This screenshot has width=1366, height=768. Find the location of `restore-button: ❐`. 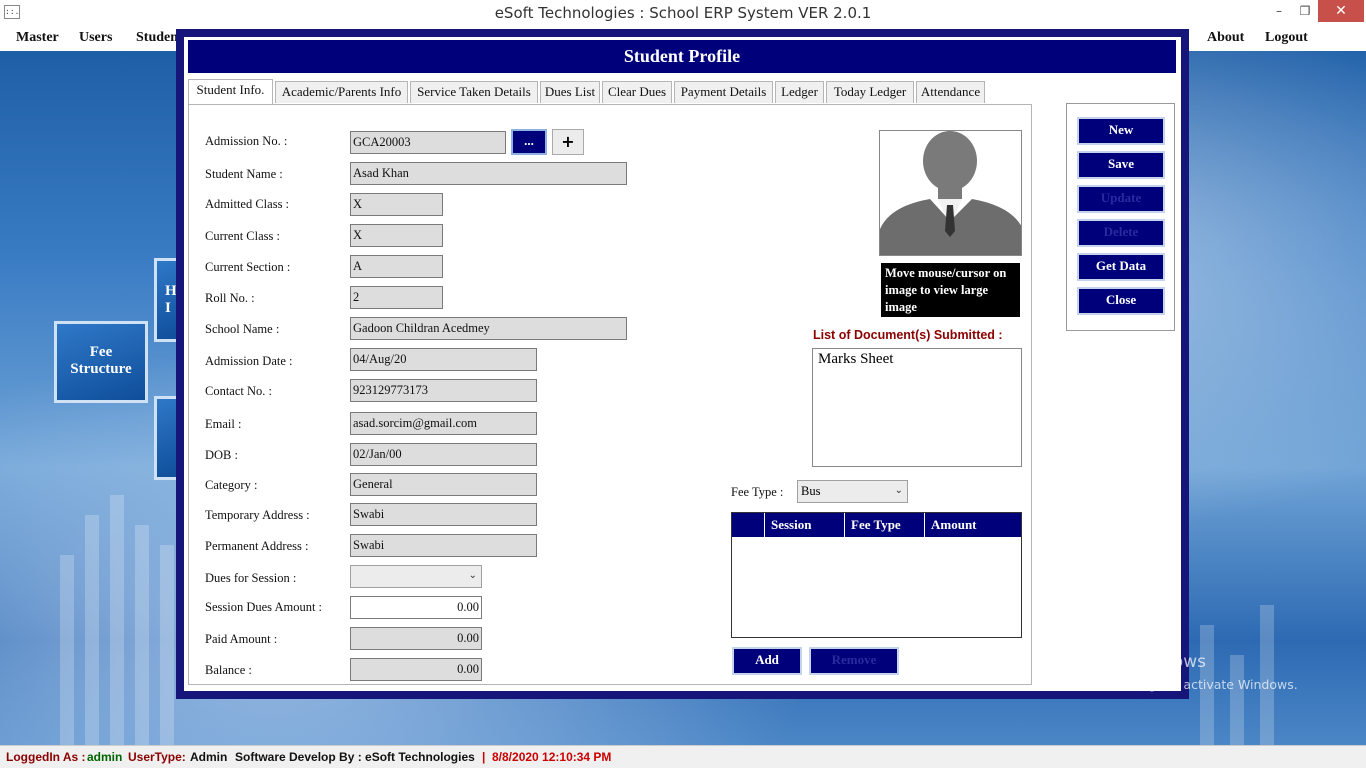

restore-button: ❐ is located at coordinates (1305, 11).